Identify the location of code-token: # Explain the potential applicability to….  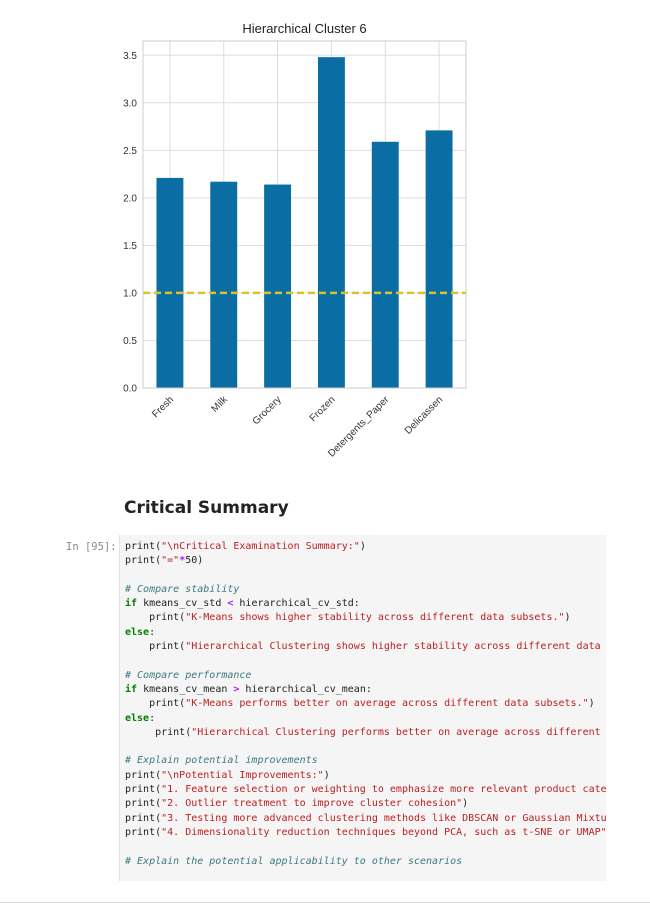
(294, 861).